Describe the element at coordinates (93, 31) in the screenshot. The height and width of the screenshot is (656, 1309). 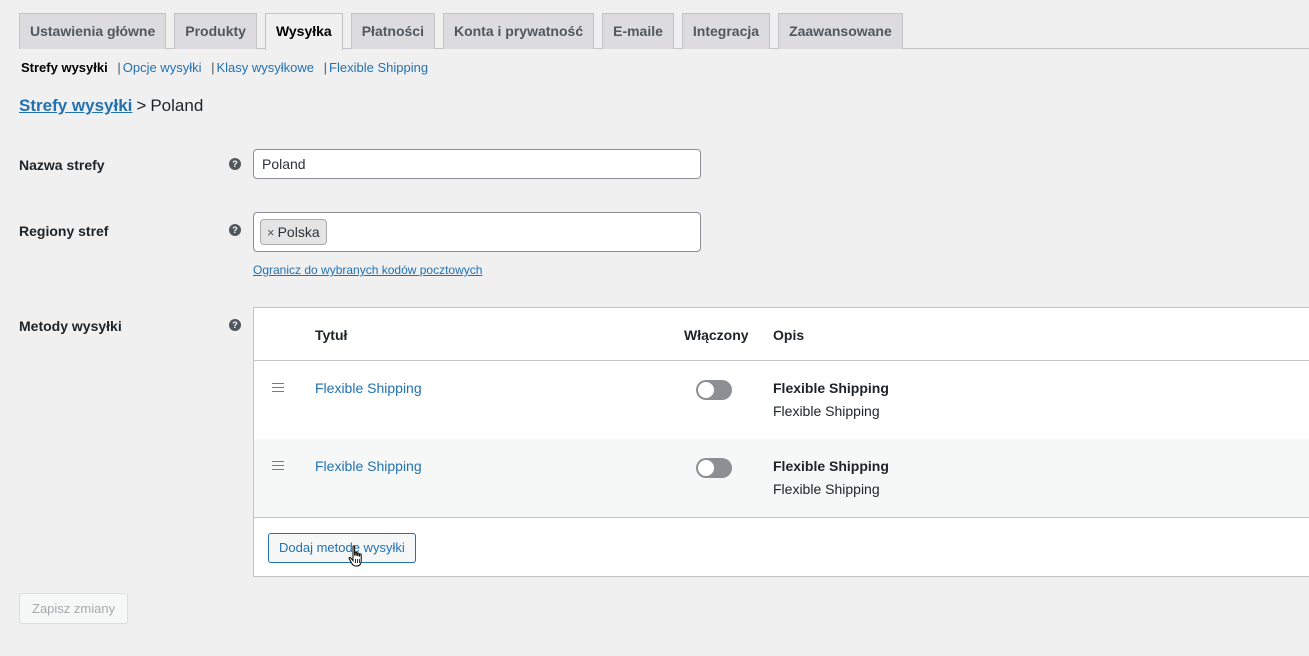
I see `tab-general: Ustawienia główne` at that location.